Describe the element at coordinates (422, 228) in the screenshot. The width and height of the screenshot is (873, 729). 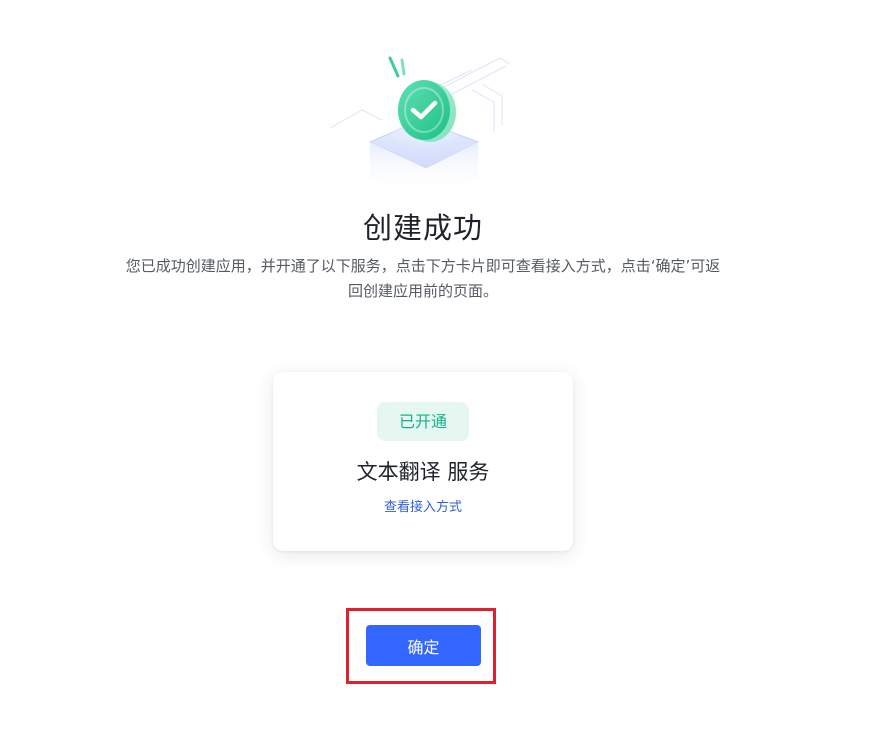
I see `page-title: 创建成功` at that location.